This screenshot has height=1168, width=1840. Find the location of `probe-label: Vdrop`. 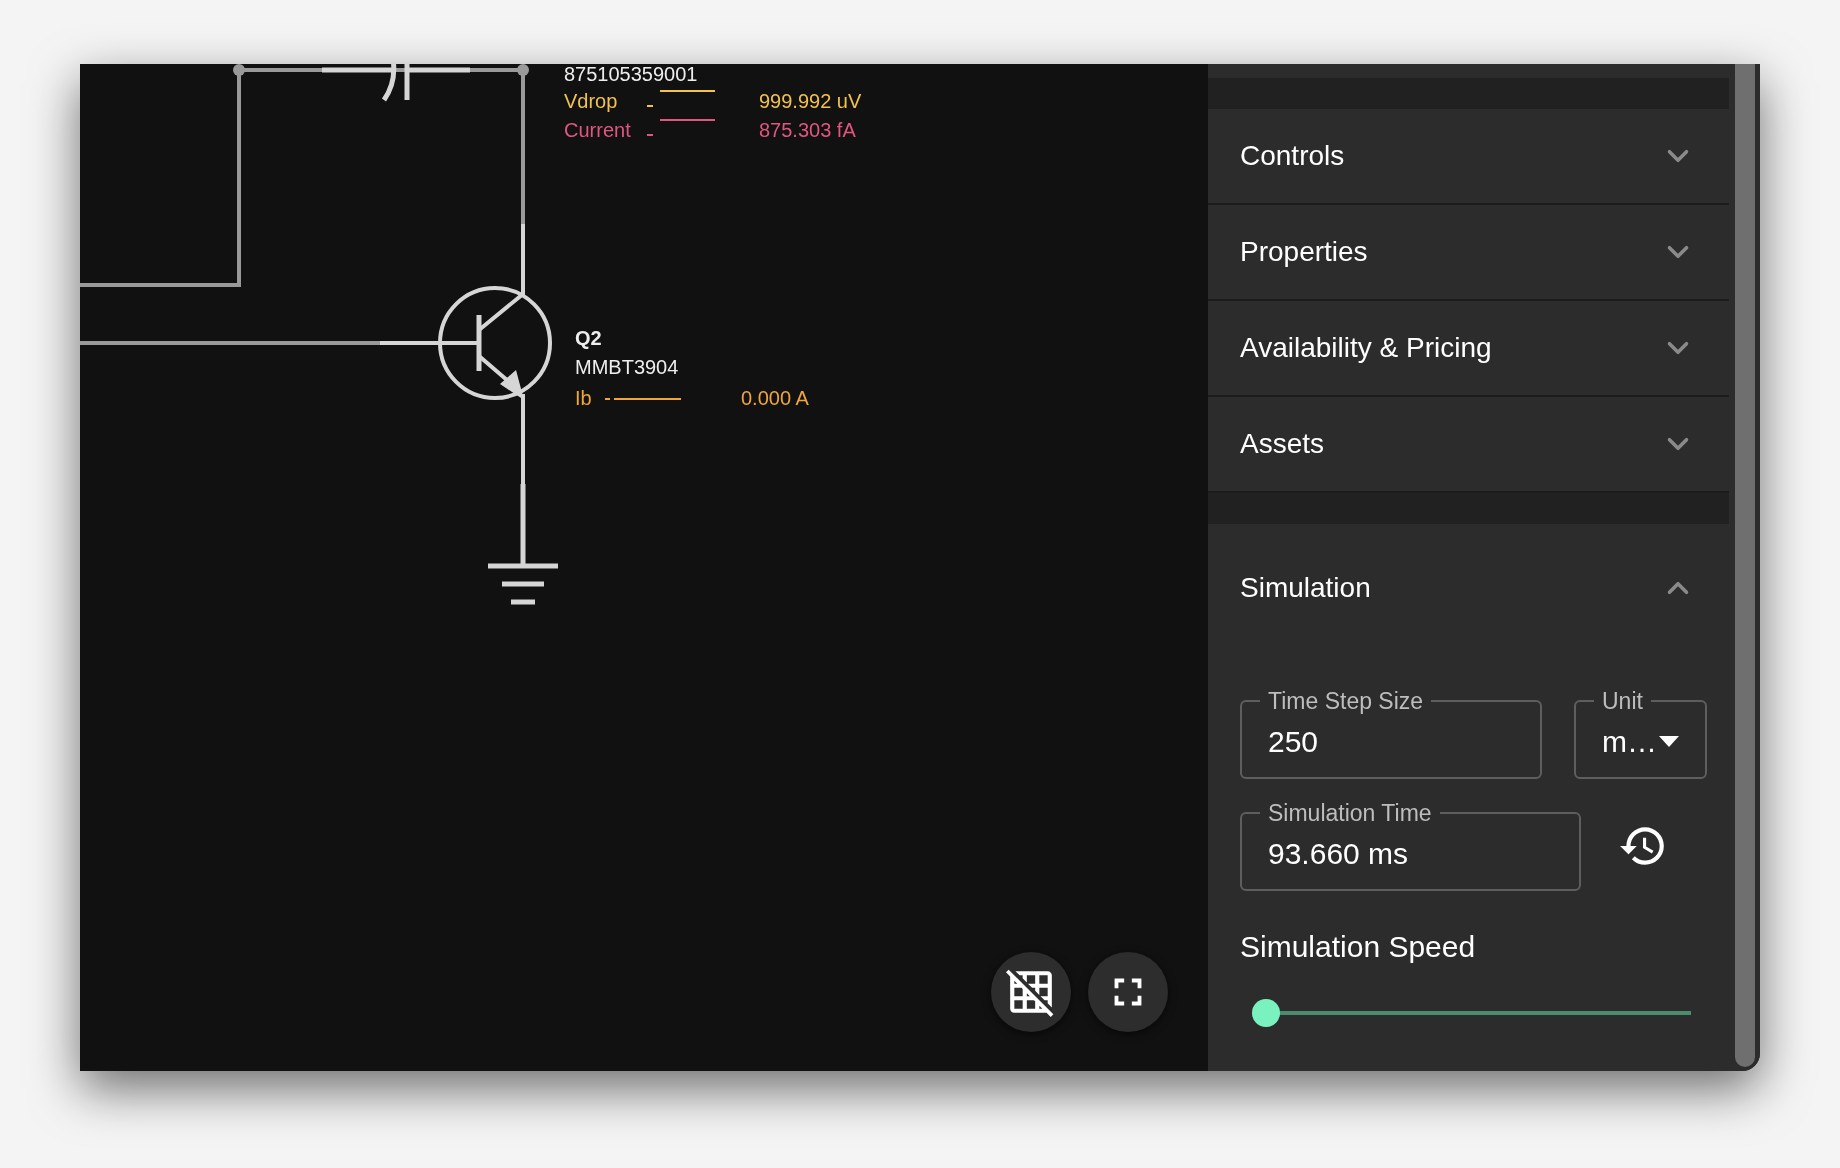

probe-label: Vdrop is located at coordinates (591, 101).